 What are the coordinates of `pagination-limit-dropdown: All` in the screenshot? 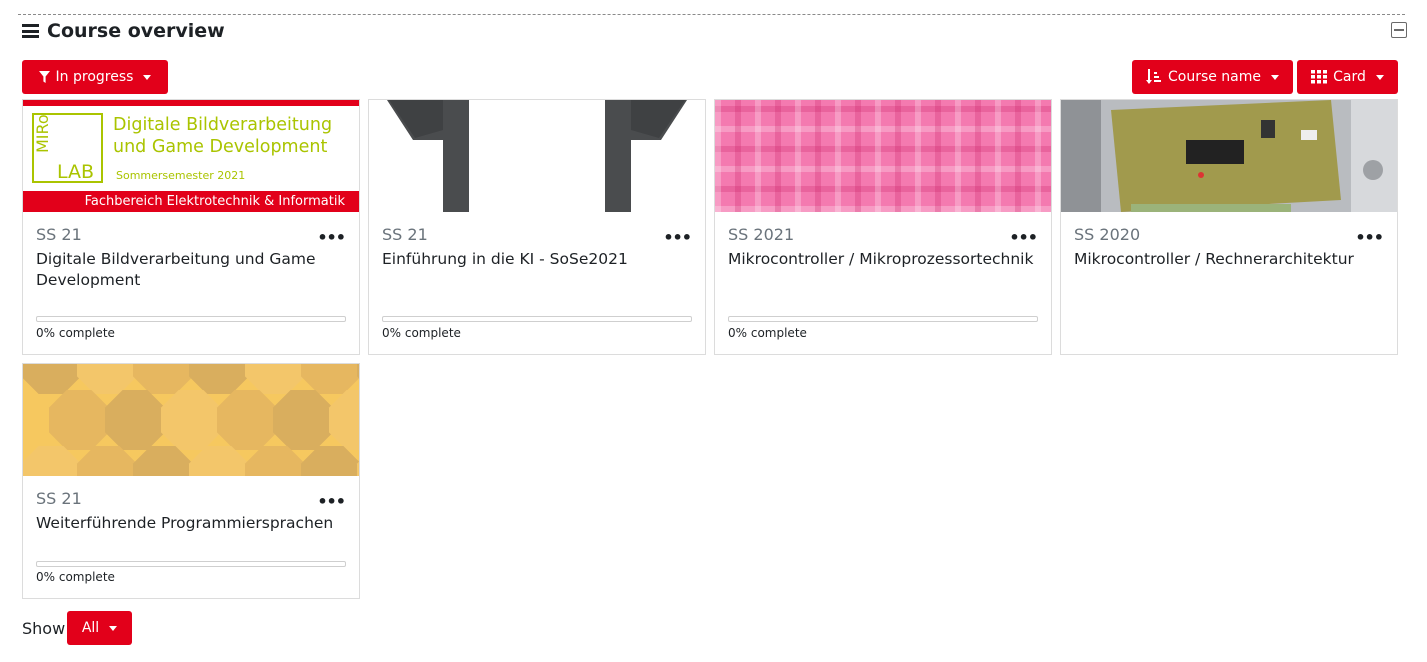 It's located at (99, 628).